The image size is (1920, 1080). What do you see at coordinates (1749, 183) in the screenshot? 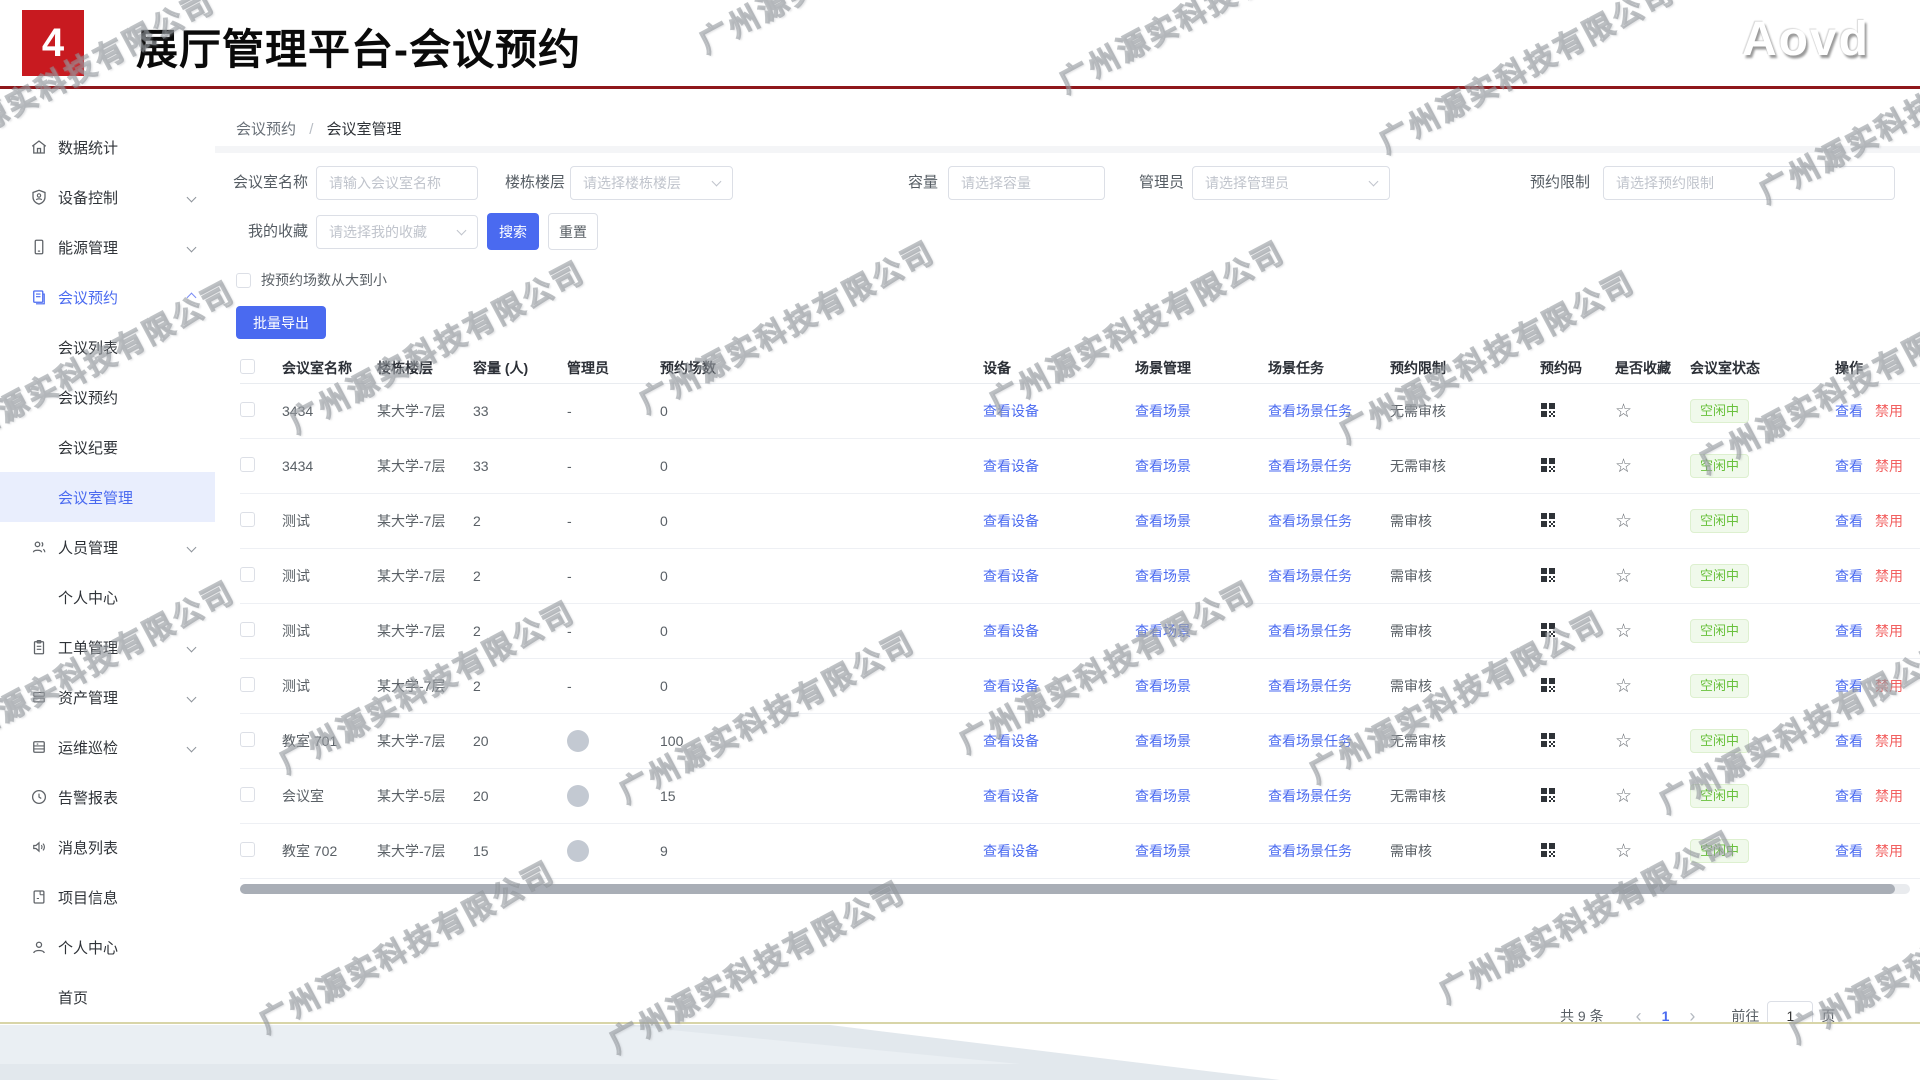
I see `limit-select: 请选择预约限制` at bounding box center [1749, 183].